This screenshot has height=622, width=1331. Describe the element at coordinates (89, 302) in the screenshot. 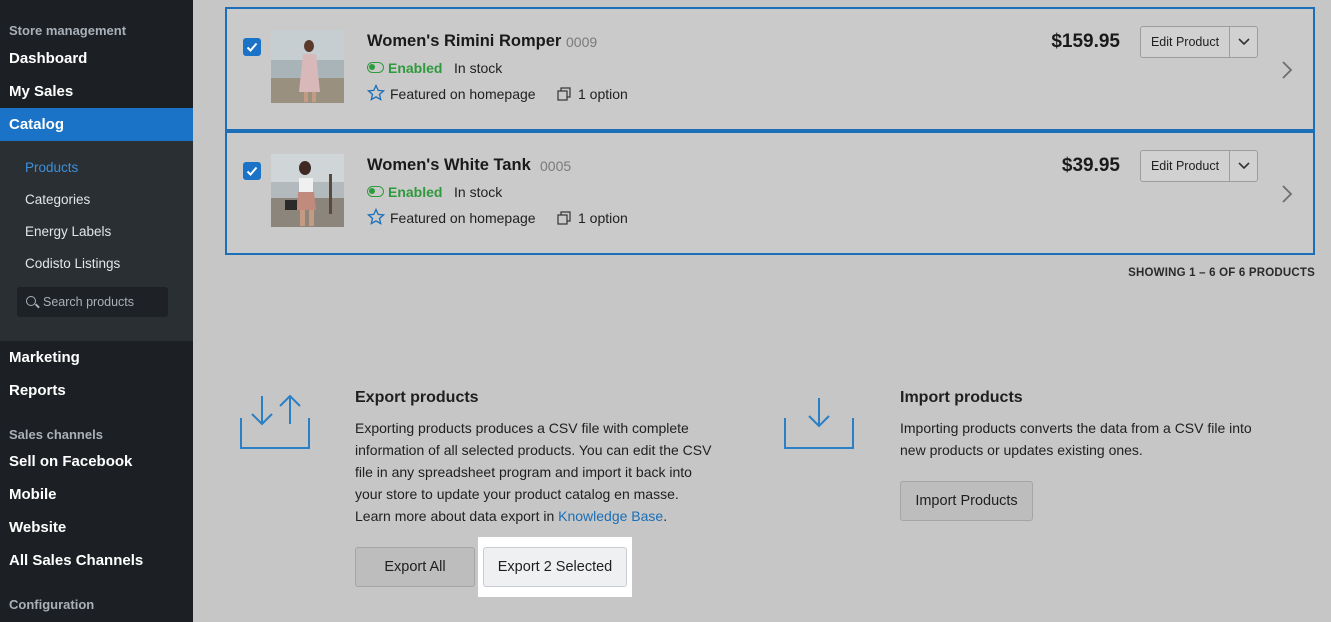

I see `search-placeholder: Search products` at that location.